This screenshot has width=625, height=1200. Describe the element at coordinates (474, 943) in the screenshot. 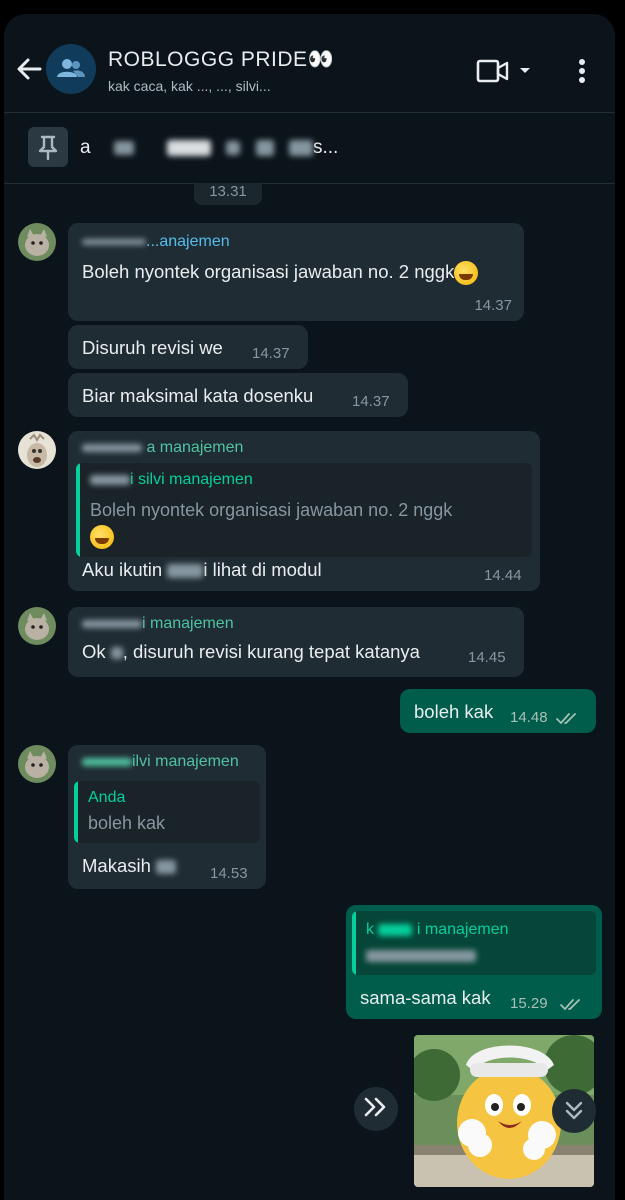

I see `quoted-message: k i manajemen` at that location.